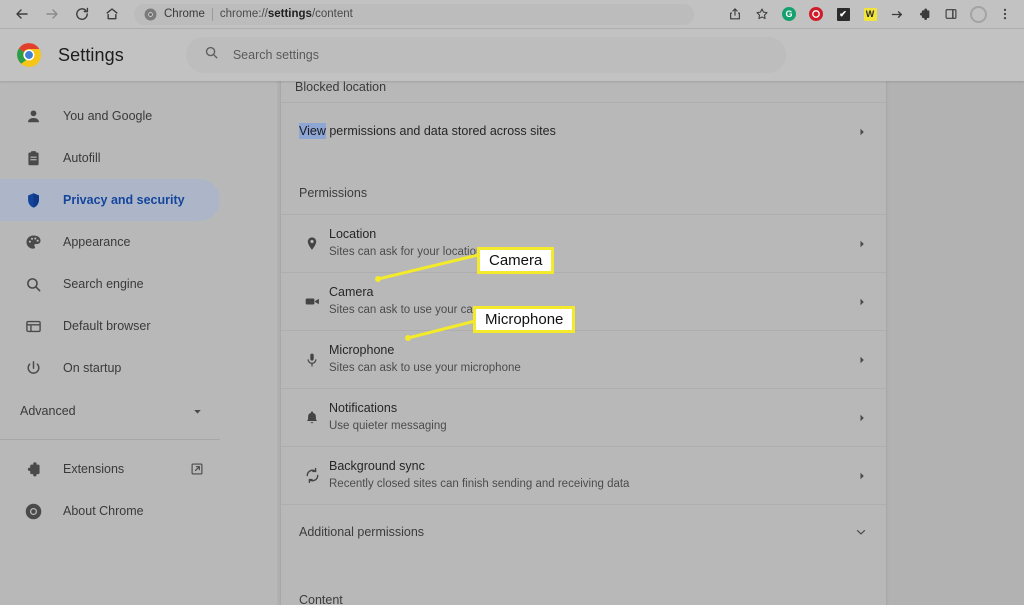  What do you see at coordinates (82, 14) in the screenshot?
I see `reload-icon` at bounding box center [82, 14].